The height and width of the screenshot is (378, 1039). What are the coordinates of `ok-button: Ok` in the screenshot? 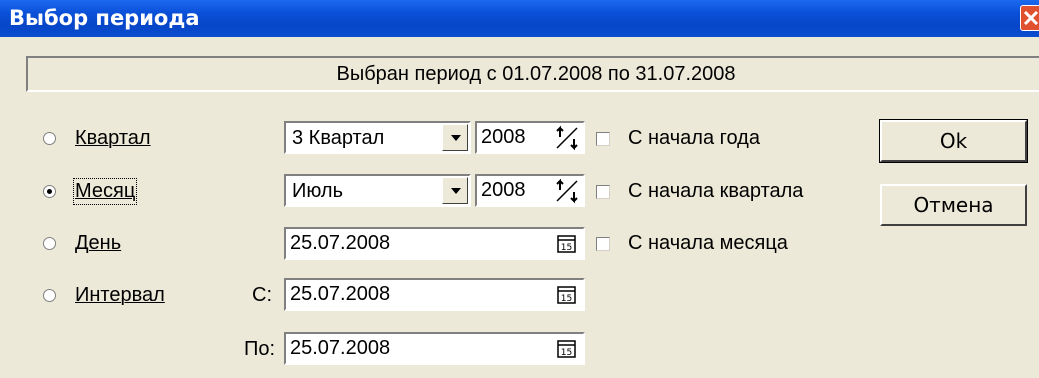 It's located at (953, 141).